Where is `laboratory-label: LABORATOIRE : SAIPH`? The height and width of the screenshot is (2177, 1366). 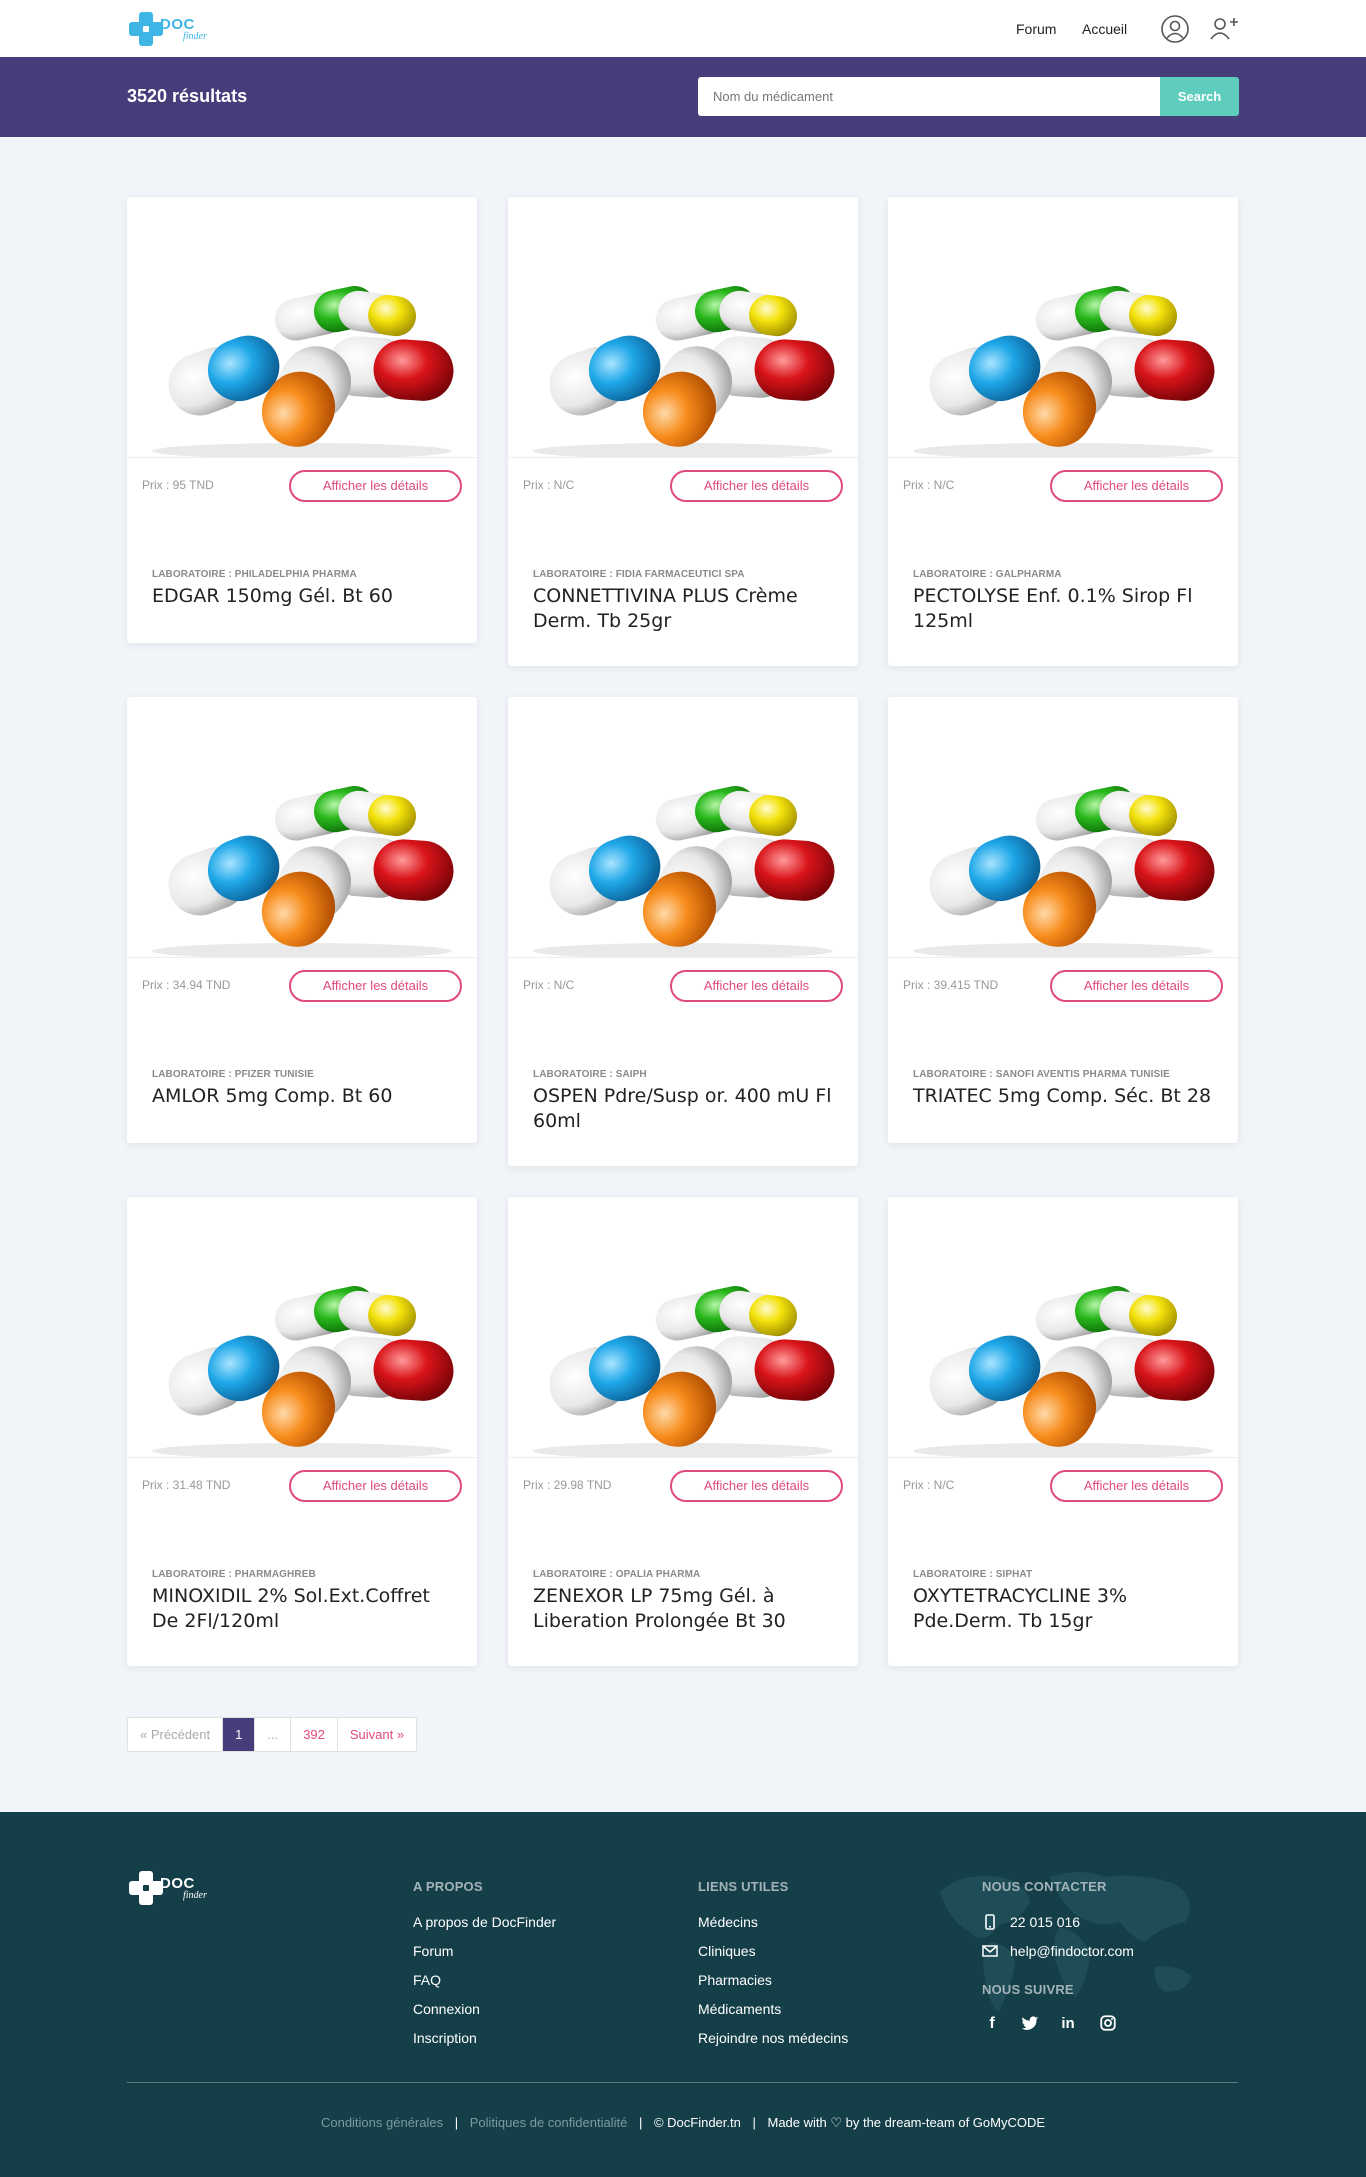 laboratory-label: LABORATOIRE : SAIPH is located at coordinates (590, 1074).